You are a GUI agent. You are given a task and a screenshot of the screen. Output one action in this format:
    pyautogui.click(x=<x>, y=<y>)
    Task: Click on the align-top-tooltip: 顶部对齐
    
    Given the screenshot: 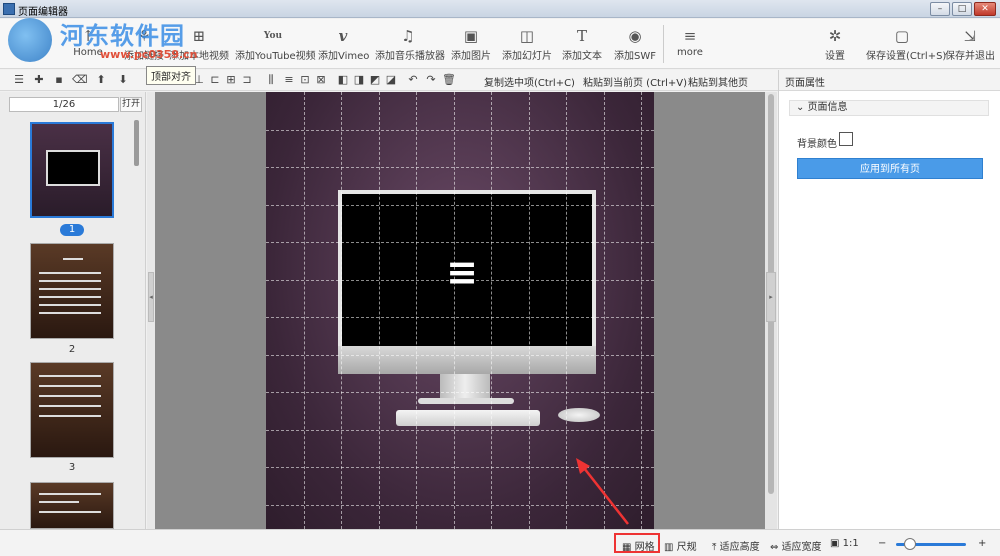 What is the action you would take?
    pyautogui.click(x=171, y=75)
    